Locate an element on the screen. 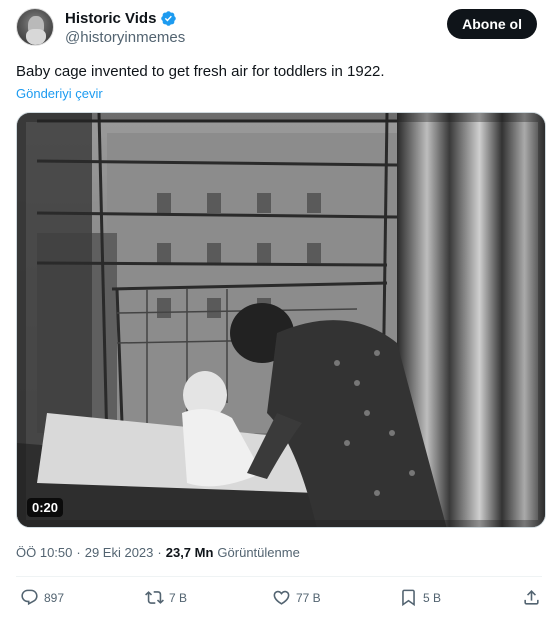  tweet-header: Historic Vids @historyinmemes Abone ol is located at coordinates (279, 28).